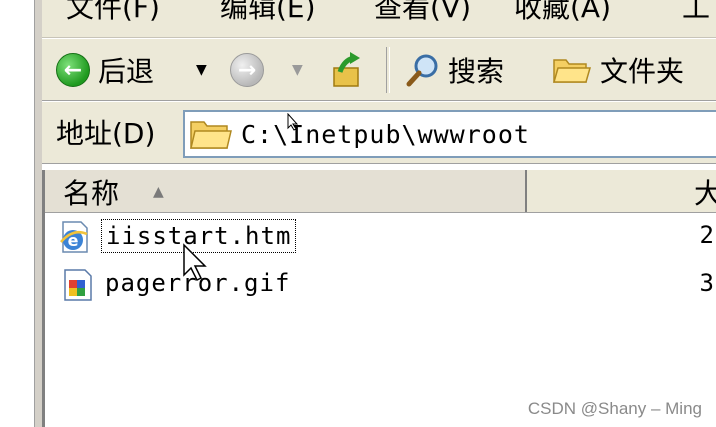  What do you see at coordinates (696, 13) in the screenshot?
I see `menu-tools: 工` at bounding box center [696, 13].